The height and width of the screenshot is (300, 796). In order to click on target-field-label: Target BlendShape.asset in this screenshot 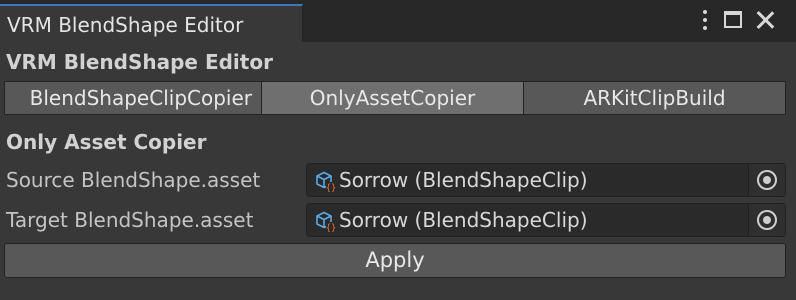, I will do `click(130, 220)`.